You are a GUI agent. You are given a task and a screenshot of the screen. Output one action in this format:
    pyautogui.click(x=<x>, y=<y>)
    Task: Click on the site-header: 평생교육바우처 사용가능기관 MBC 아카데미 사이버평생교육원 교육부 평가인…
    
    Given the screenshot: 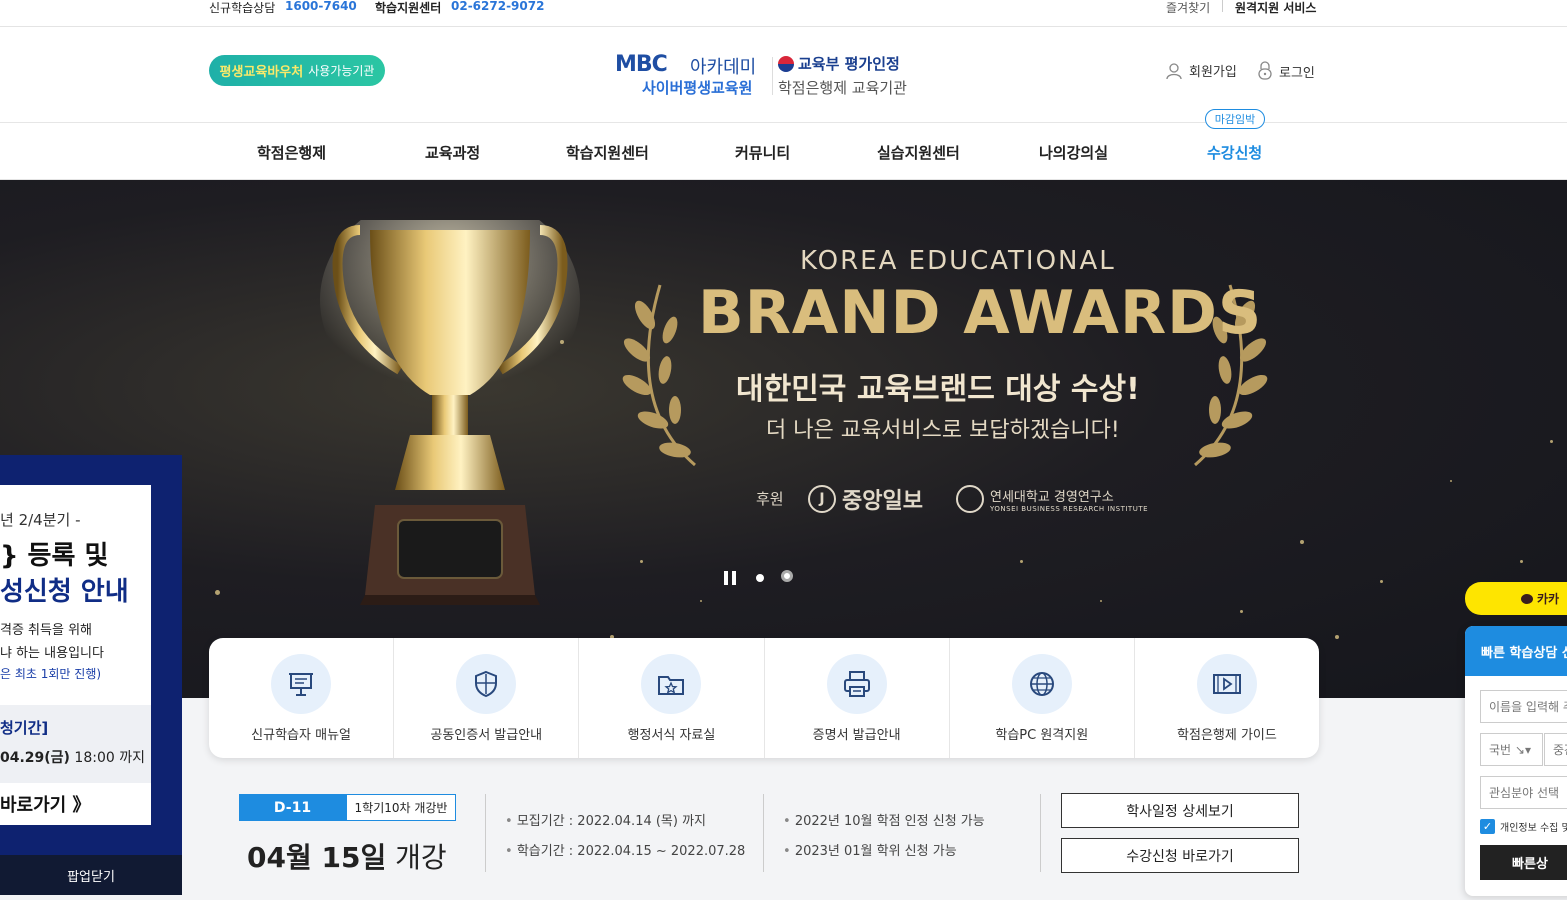 What is the action you would take?
    pyautogui.click(x=783, y=75)
    